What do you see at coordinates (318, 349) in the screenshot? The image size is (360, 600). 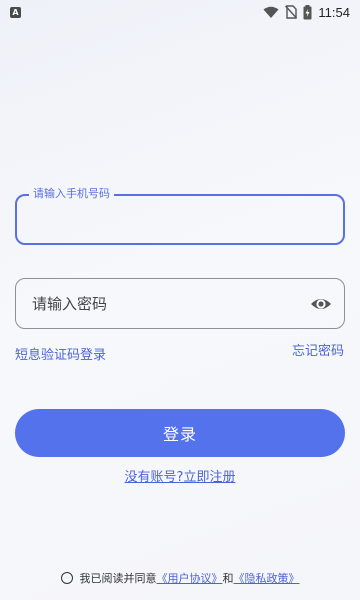 I see `forgot-password-link: 忘记密码` at bounding box center [318, 349].